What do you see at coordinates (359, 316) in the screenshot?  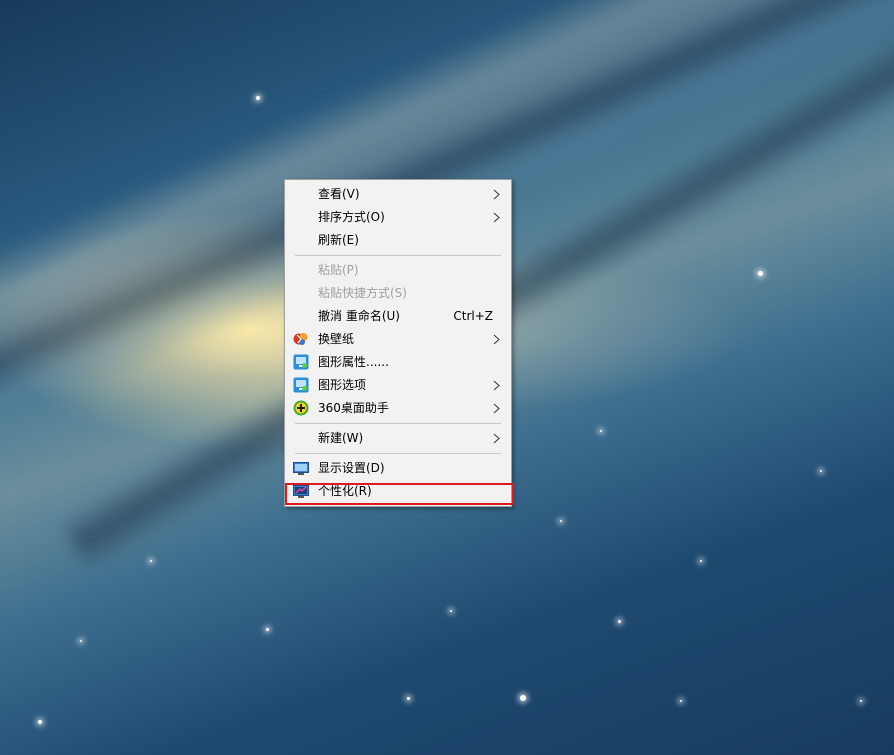 I see `menu-item-label: 撤消 重命名(U)` at bounding box center [359, 316].